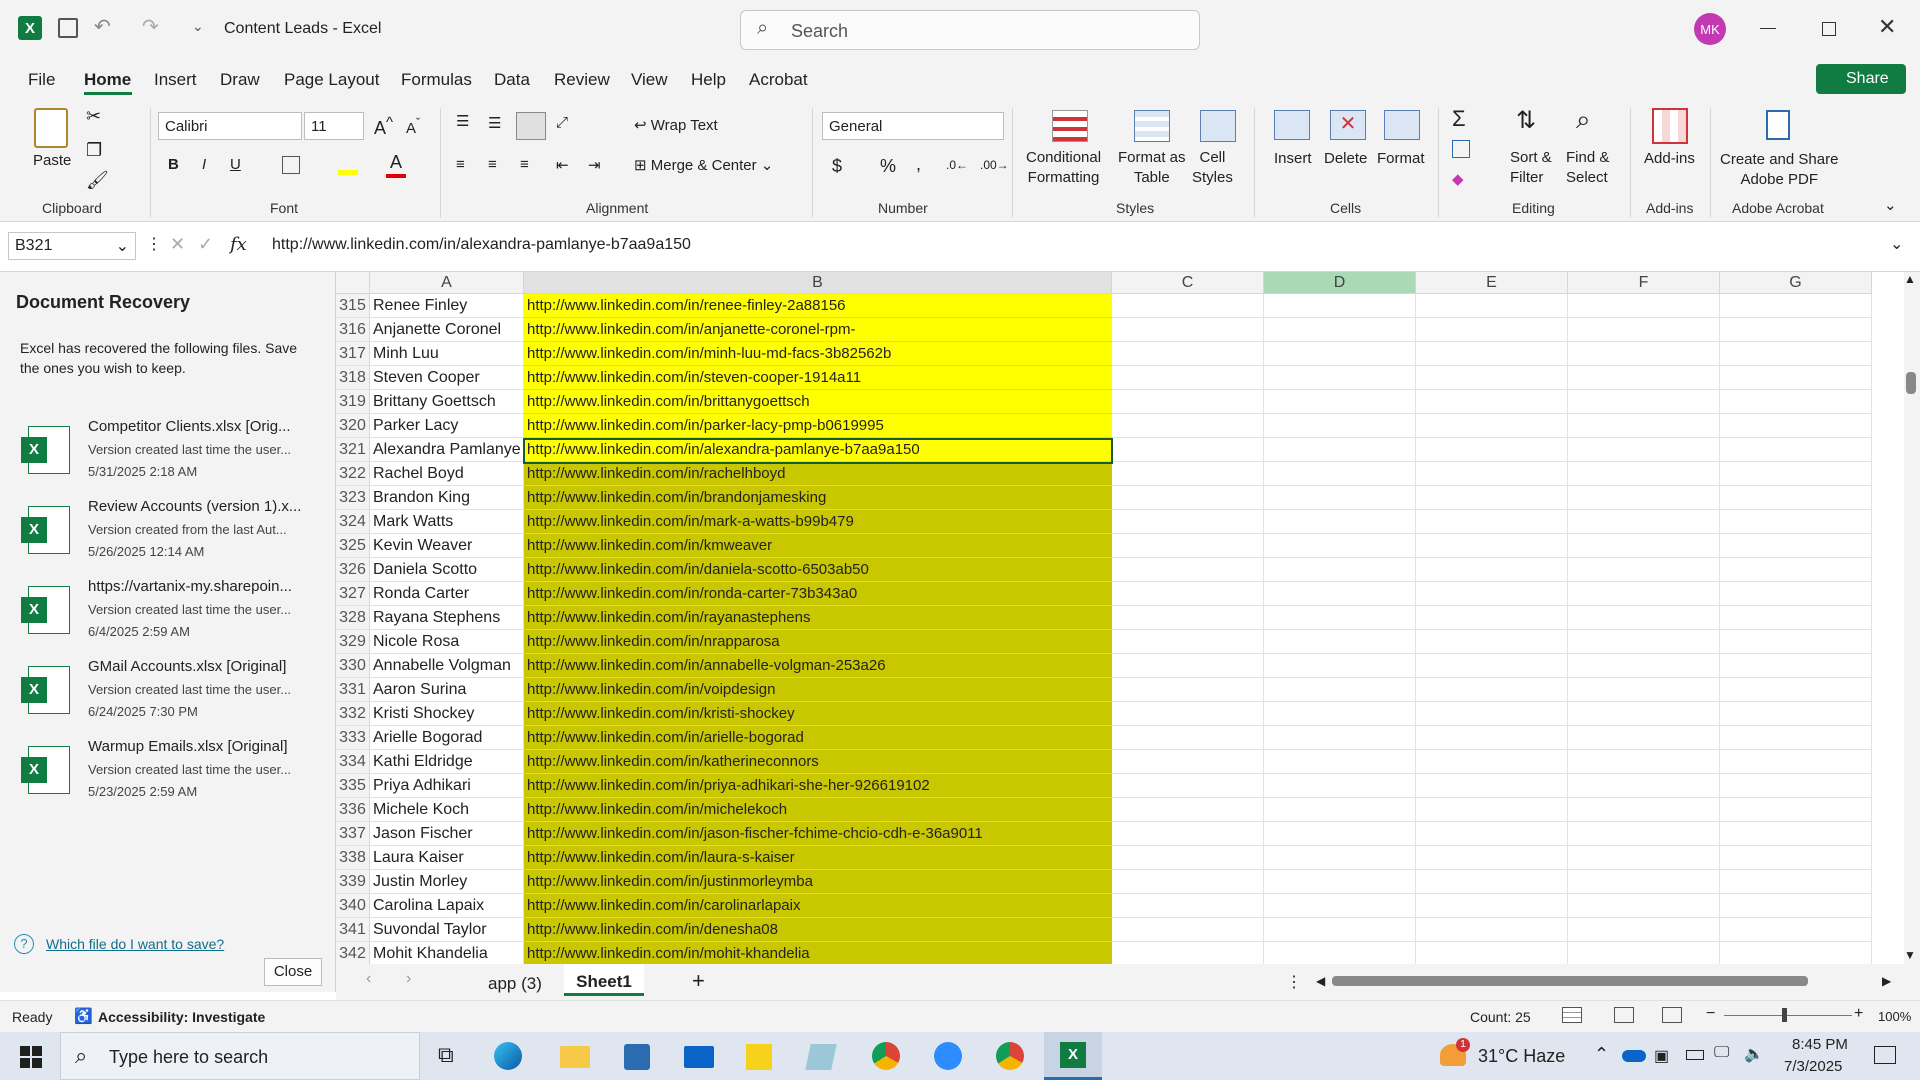  Describe the element at coordinates (447, 858) in the screenshot. I see `cell-name: Laura Kaiser` at that location.